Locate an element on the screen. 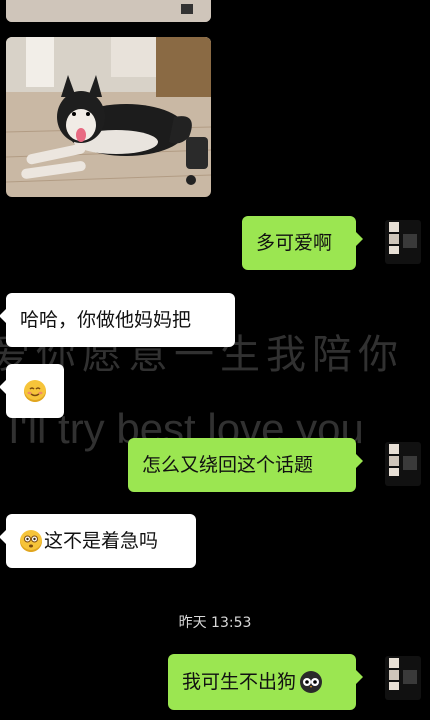 The height and width of the screenshot is (720, 430). received-emoji-bubble is located at coordinates (32, 391).